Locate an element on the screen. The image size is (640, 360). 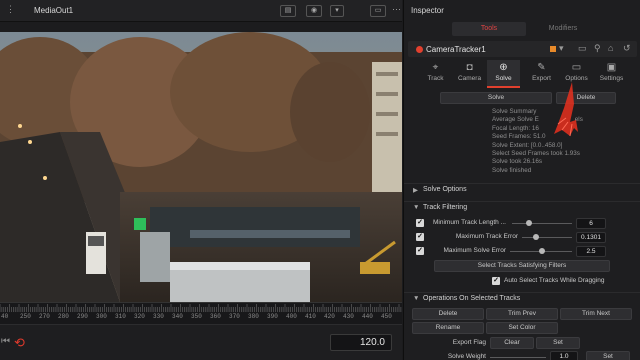
ruler-tick-label: 250 is located at coordinates (25, 316).